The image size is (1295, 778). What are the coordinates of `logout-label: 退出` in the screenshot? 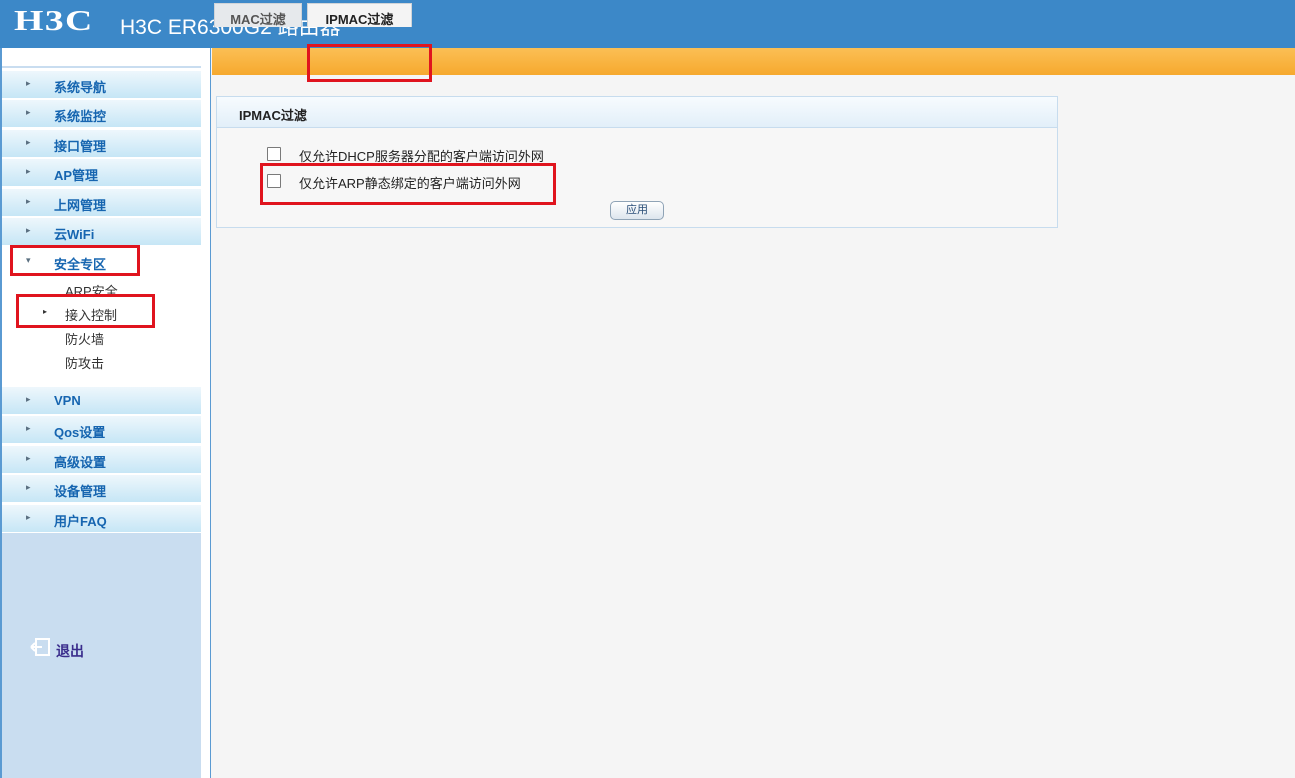 It's located at (70, 651).